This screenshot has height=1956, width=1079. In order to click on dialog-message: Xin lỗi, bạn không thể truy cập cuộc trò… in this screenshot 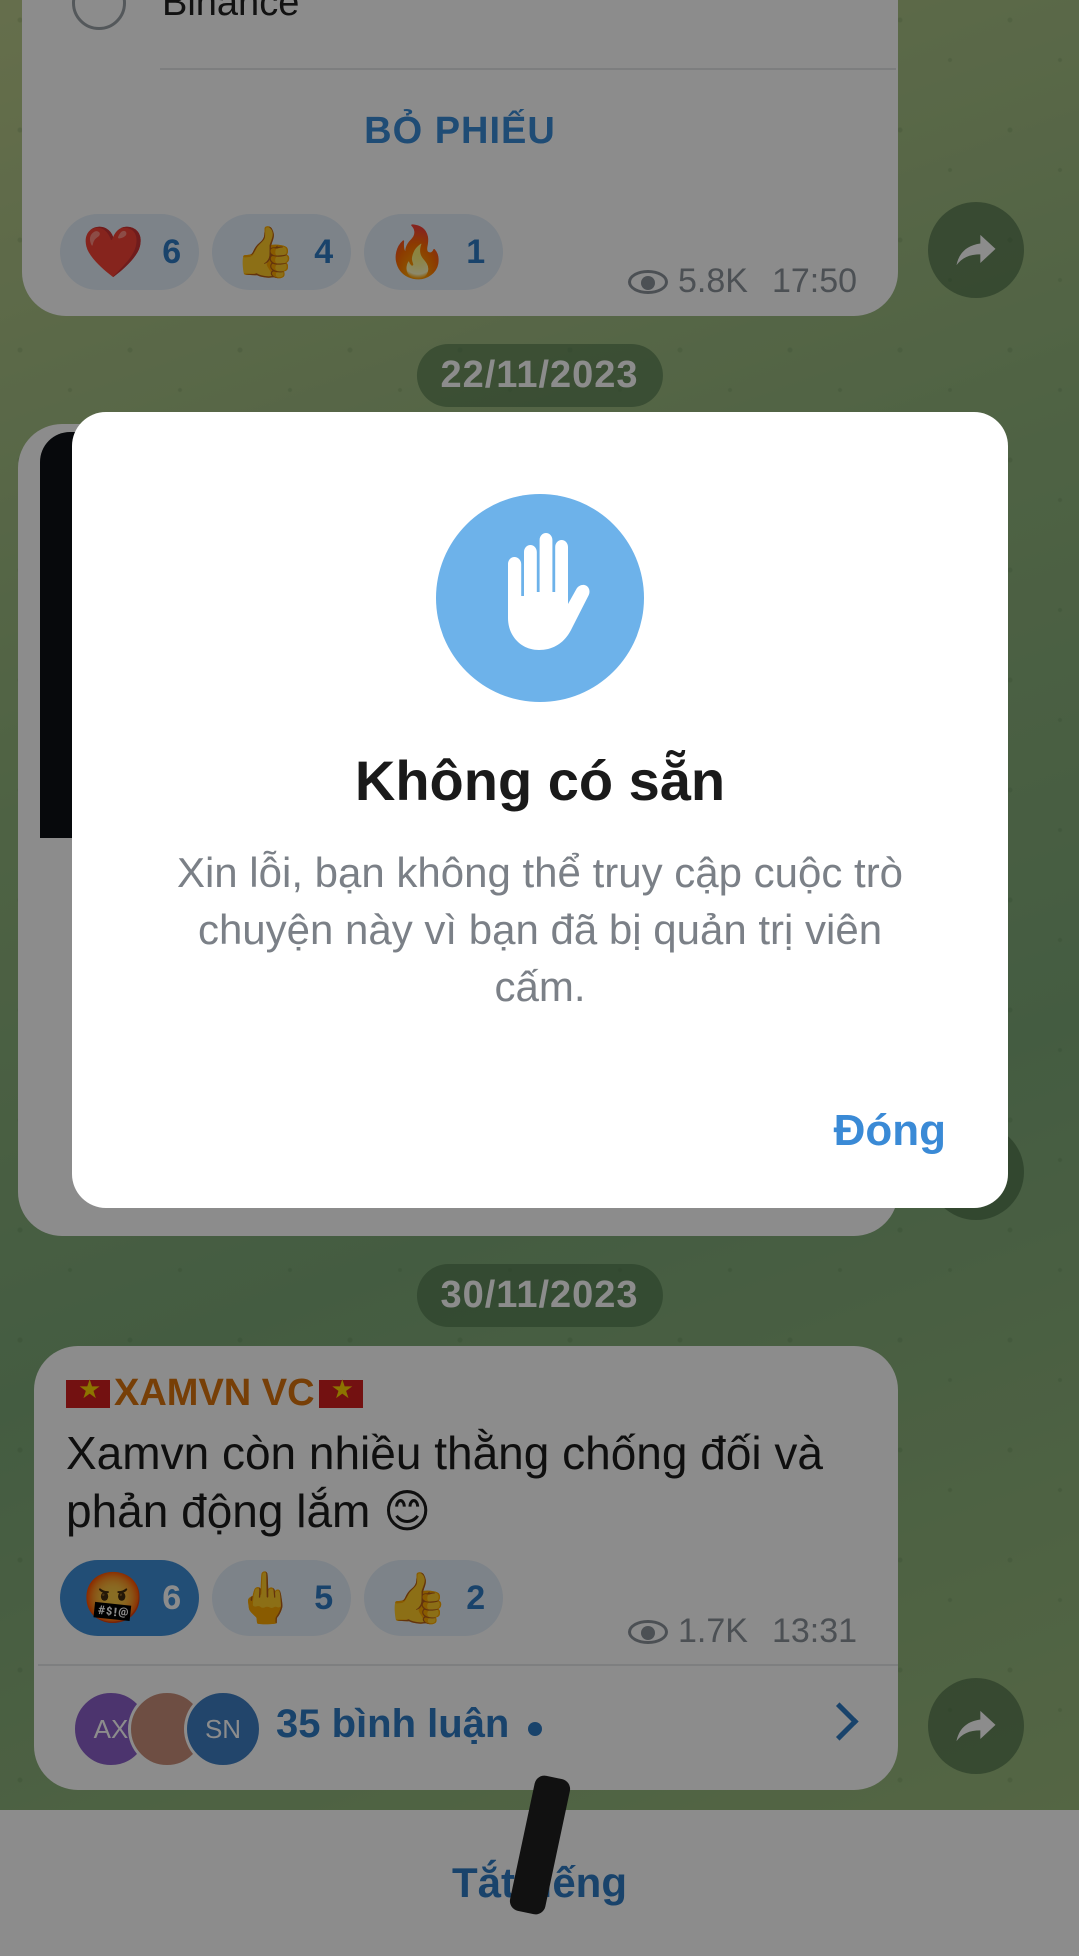, I will do `click(540, 929)`.